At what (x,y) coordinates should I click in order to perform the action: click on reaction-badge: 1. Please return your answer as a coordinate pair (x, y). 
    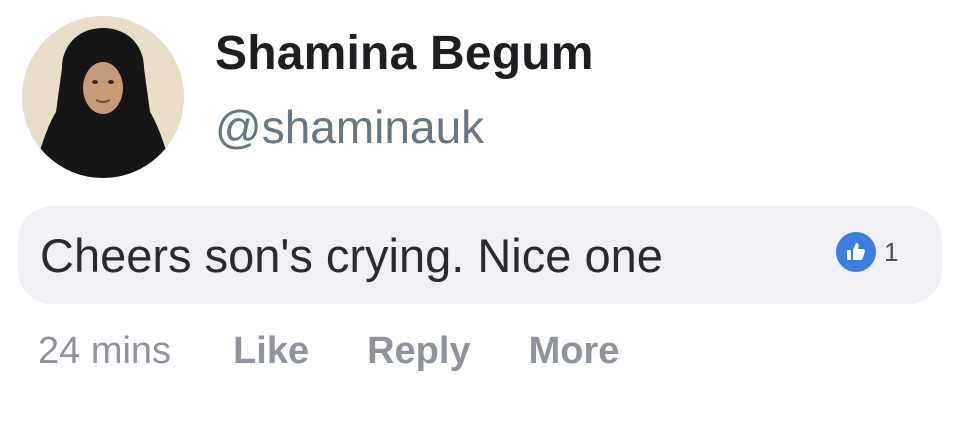
    Looking at the image, I should click on (867, 252).